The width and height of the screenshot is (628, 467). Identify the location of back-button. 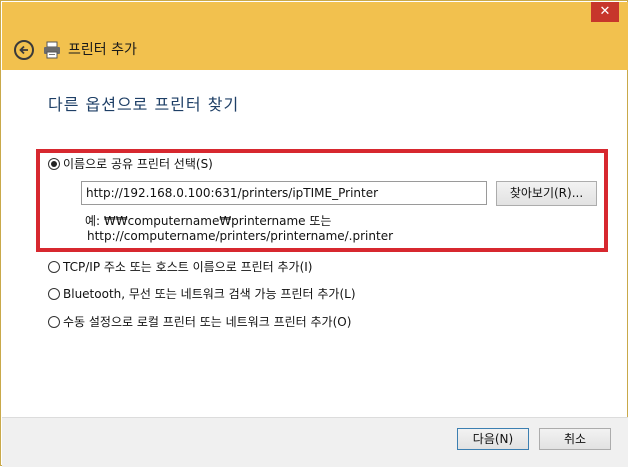
(24, 50).